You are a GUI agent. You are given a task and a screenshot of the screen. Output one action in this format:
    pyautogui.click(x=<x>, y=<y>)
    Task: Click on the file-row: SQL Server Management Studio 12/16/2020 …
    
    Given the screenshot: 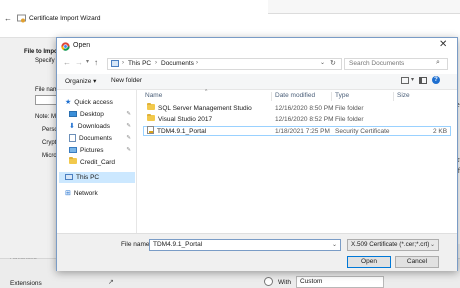 What is the action you would take?
    pyautogui.click(x=297, y=108)
    